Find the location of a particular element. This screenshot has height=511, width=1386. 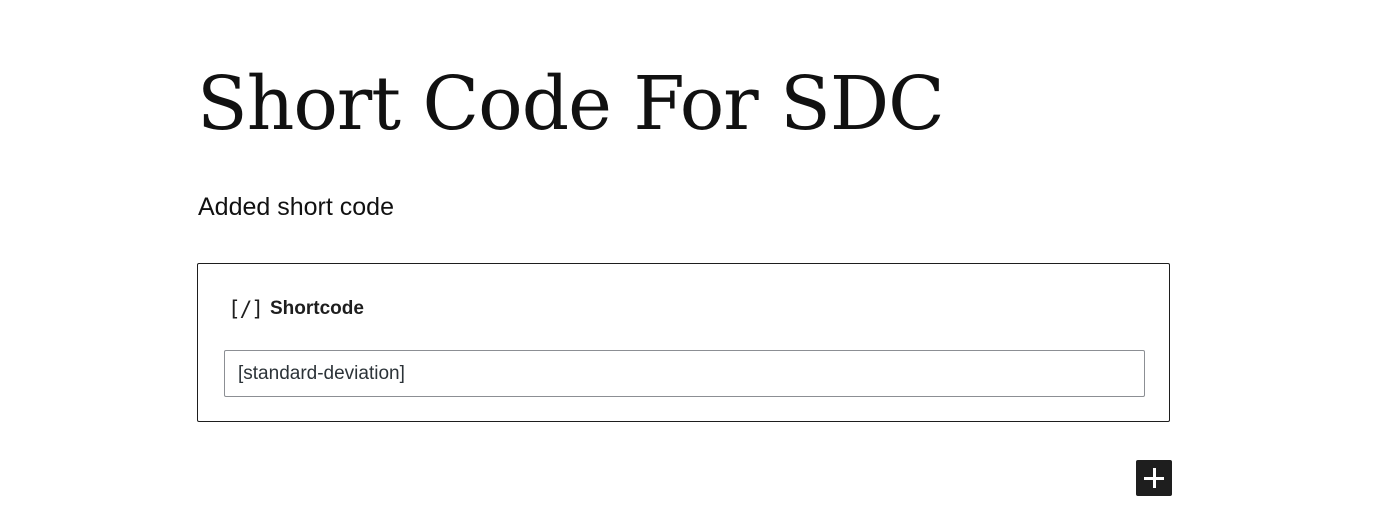

add-block-button is located at coordinates (1154, 478).